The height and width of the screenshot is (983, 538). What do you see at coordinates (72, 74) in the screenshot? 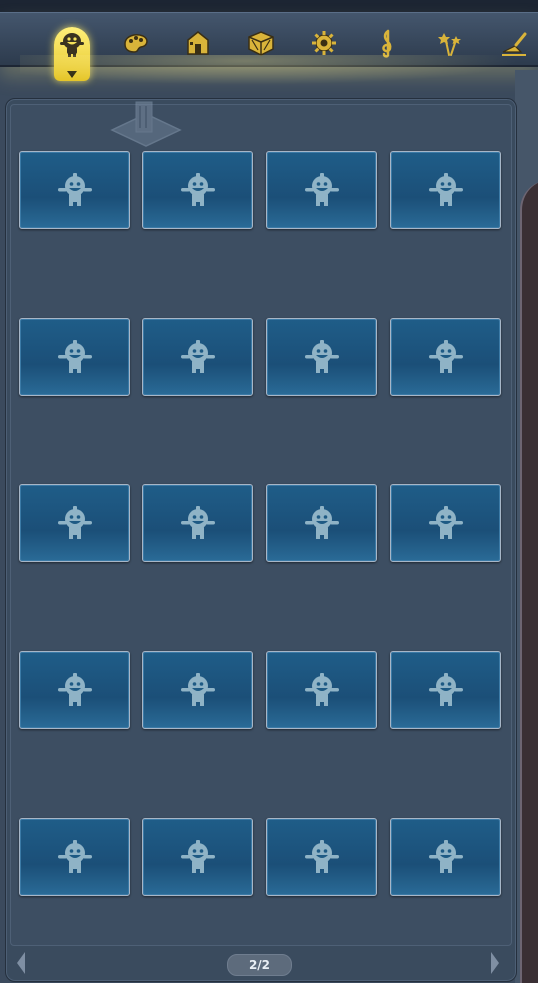
I see `chevron-down-icon` at bounding box center [72, 74].